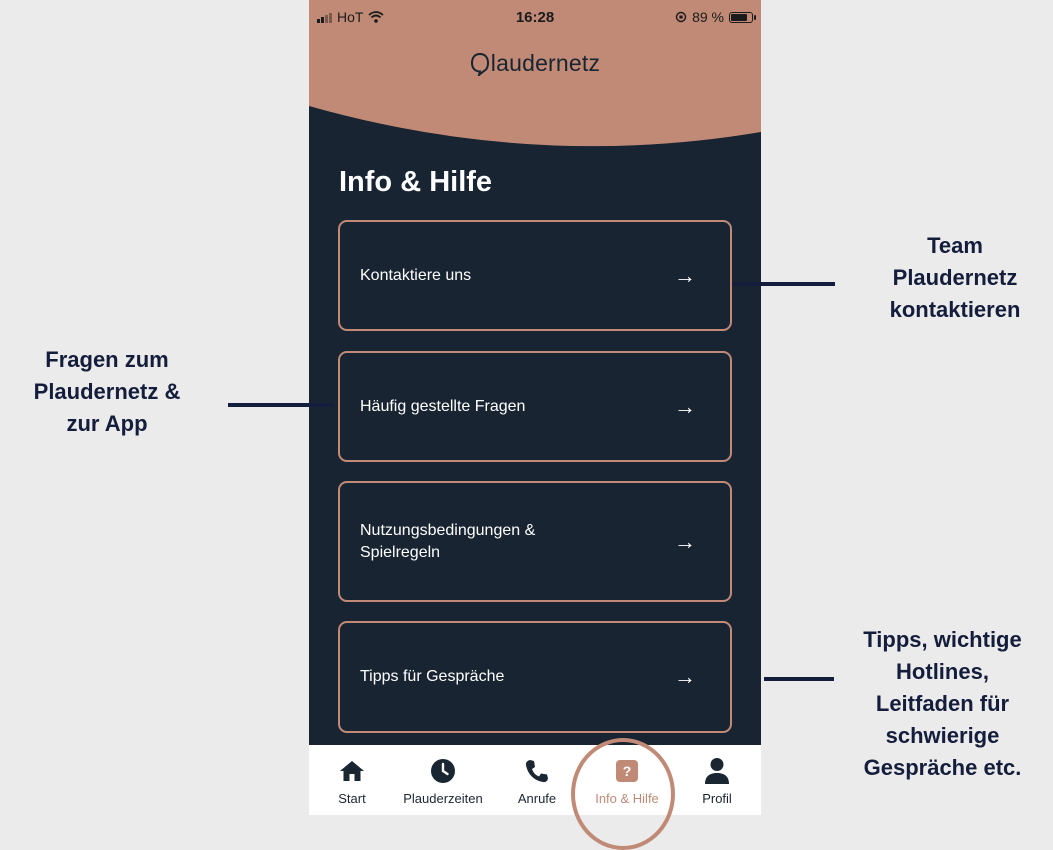  Describe the element at coordinates (535, 677) in the screenshot. I see `menu-item-tips: Tipps für Gespräche →` at that location.